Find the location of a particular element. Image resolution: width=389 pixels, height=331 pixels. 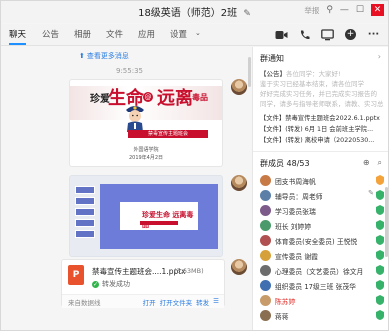

notice-line: 好好完成实习任务，并已完成实习报告的 is located at coordinates (322, 93).